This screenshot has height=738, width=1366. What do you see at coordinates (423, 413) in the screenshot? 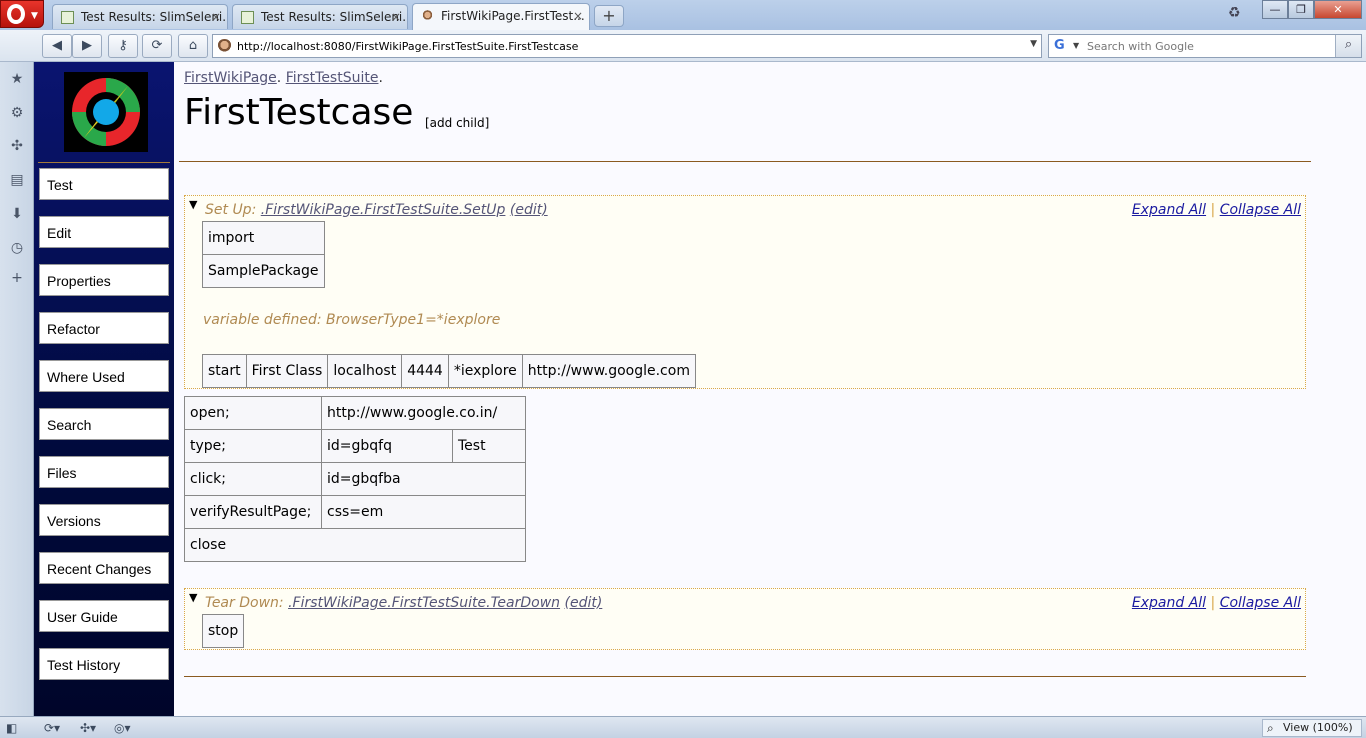
I see `table-cell: http://www.google.co.in/` at bounding box center [423, 413].